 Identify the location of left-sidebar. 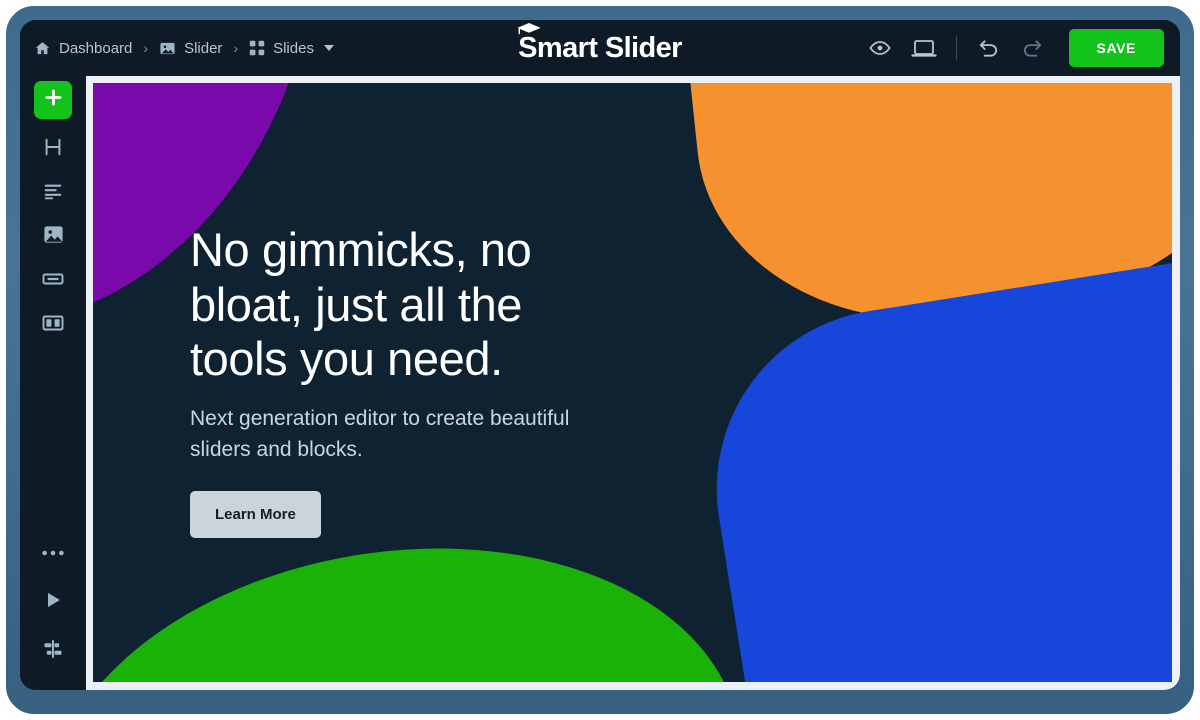
(53, 383).